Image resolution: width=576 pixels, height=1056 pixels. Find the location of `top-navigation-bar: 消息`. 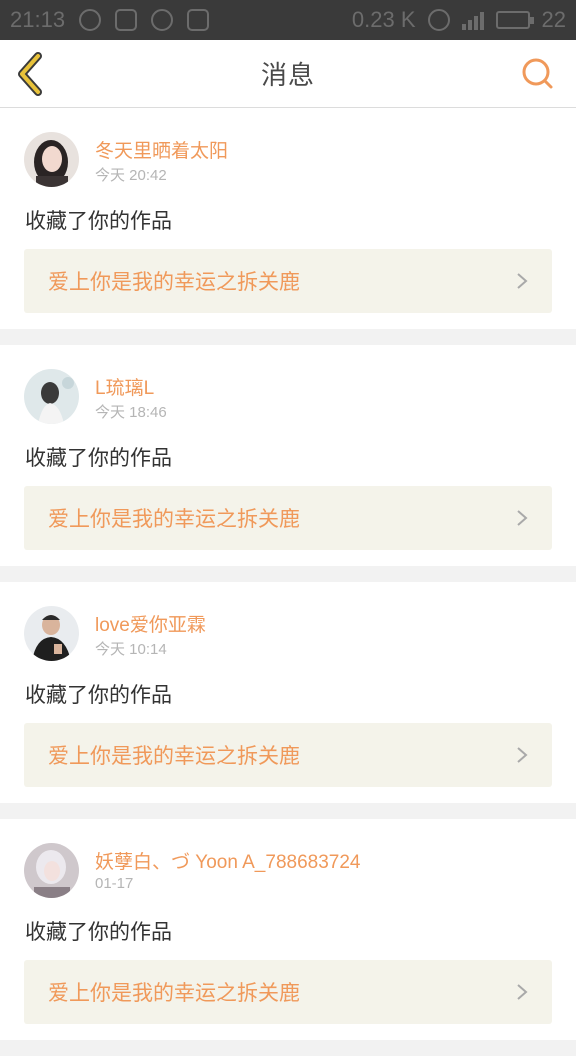

top-navigation-bar: 消息 is located at coordinates (288, 74).